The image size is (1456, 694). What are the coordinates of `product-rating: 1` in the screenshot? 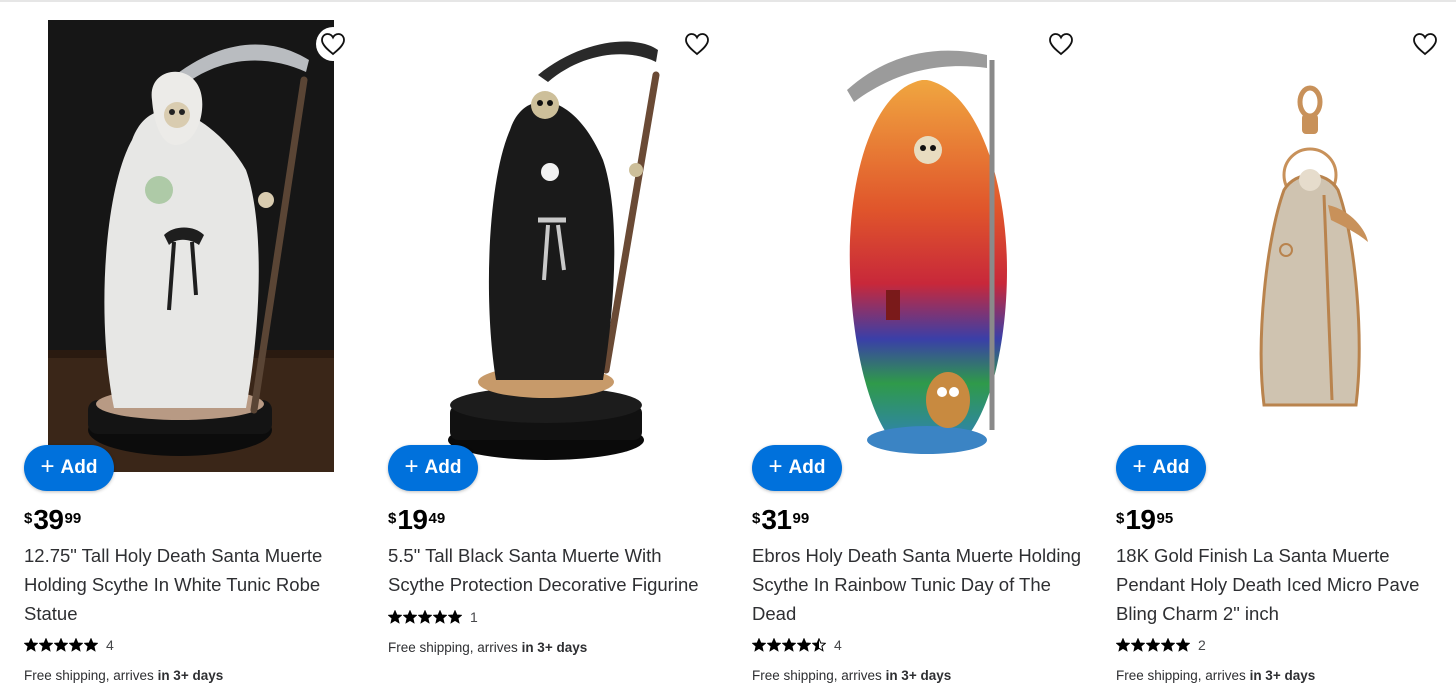 It's located at (433, 617).